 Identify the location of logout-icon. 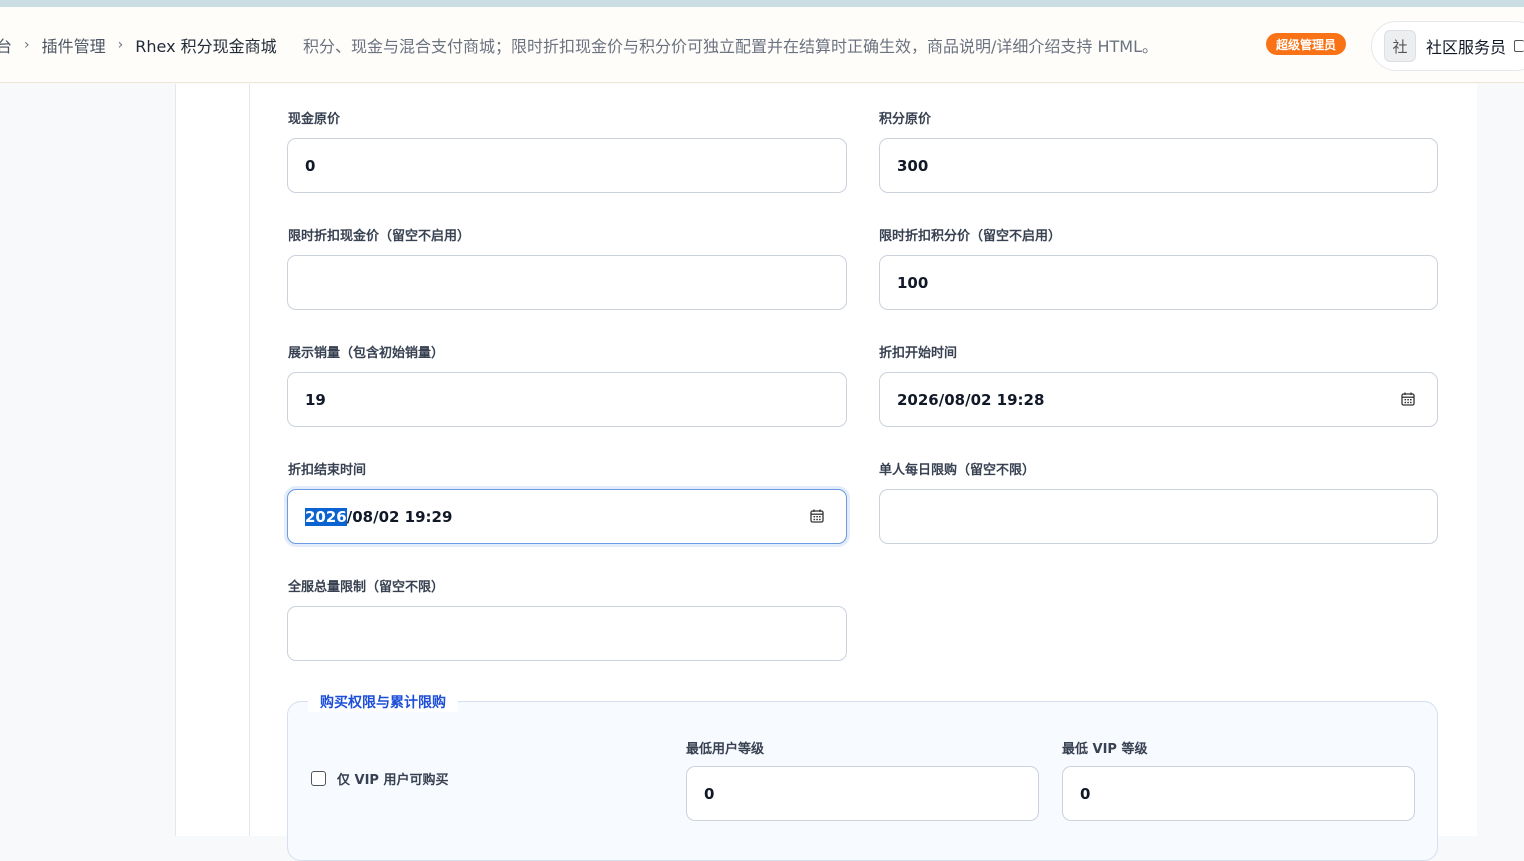
(1519, 46).